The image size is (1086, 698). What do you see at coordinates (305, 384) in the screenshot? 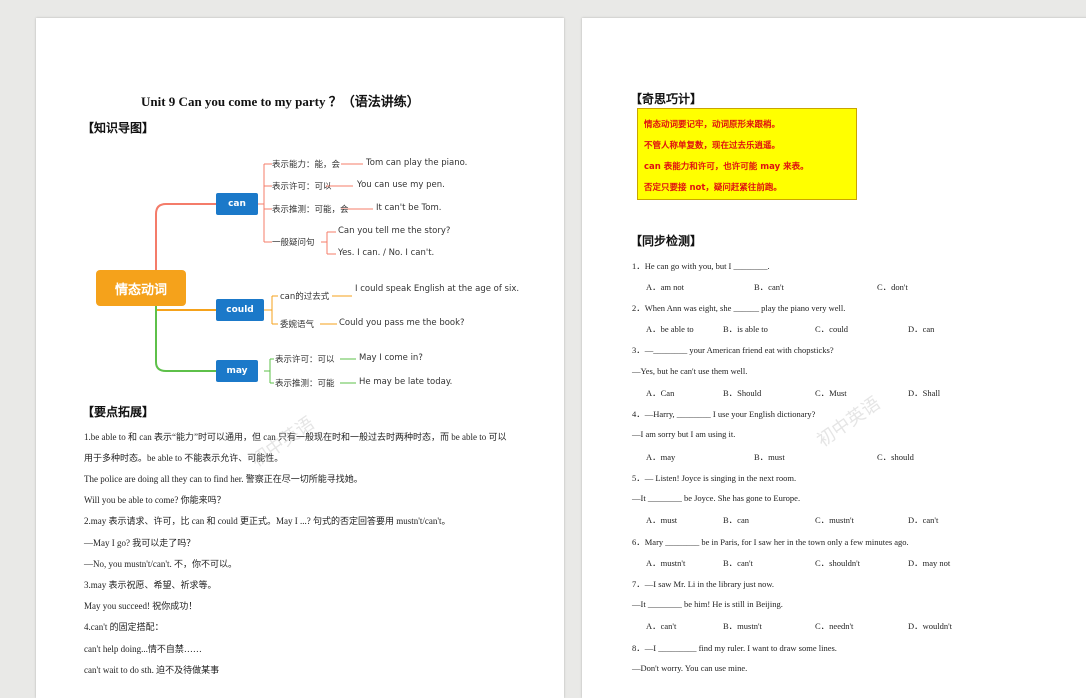
I see `may-guess-label: 表示推测：可能` at bounding box center [305, 384].